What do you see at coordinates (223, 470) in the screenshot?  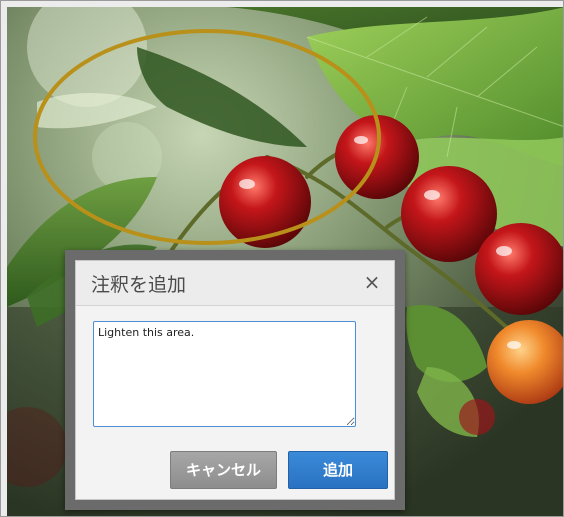 I see `cancel-button: キャンセル` at bounding box center [223, 470].